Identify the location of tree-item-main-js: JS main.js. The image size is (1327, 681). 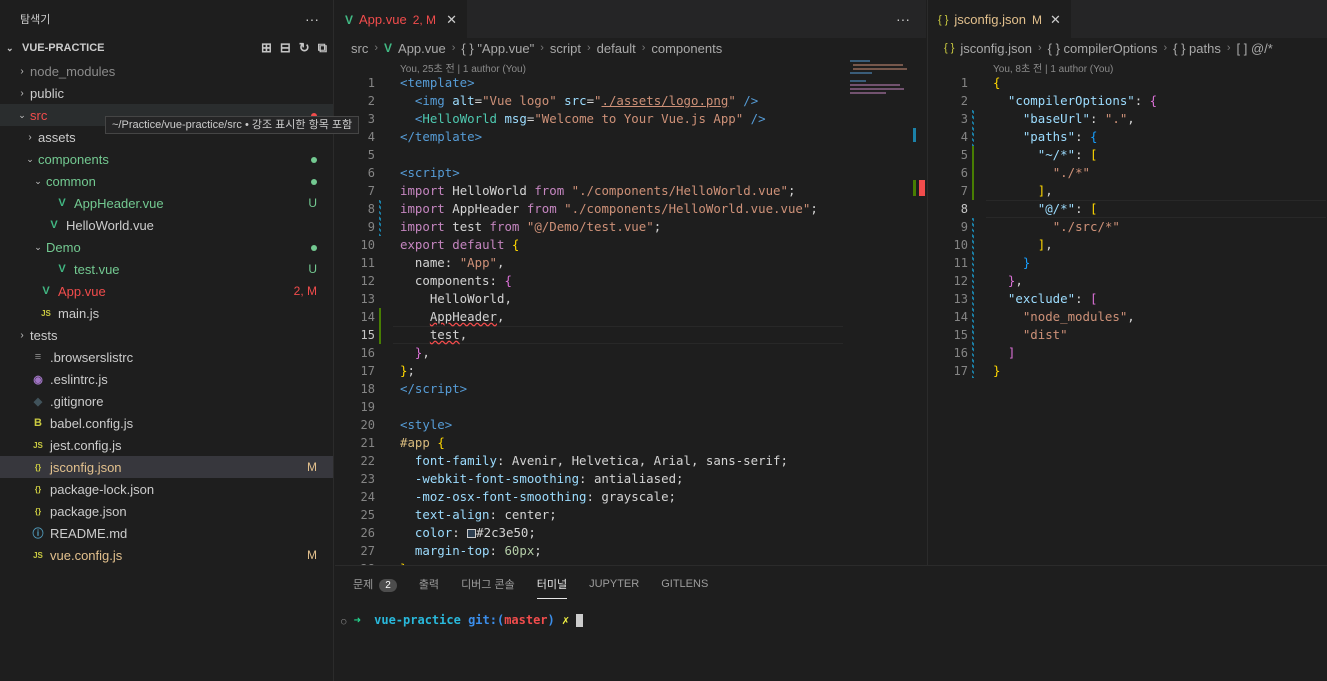
(166, 313).